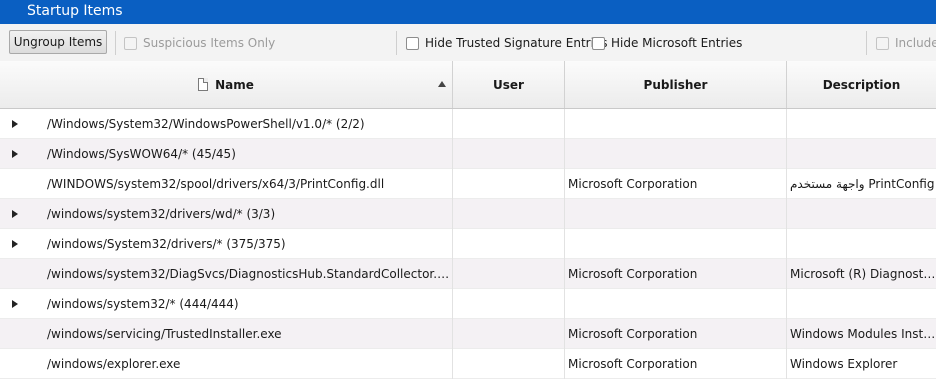 This screenshot has height=379, width=936. I want to click on column-header-name-label: Name, so click(234, 84).